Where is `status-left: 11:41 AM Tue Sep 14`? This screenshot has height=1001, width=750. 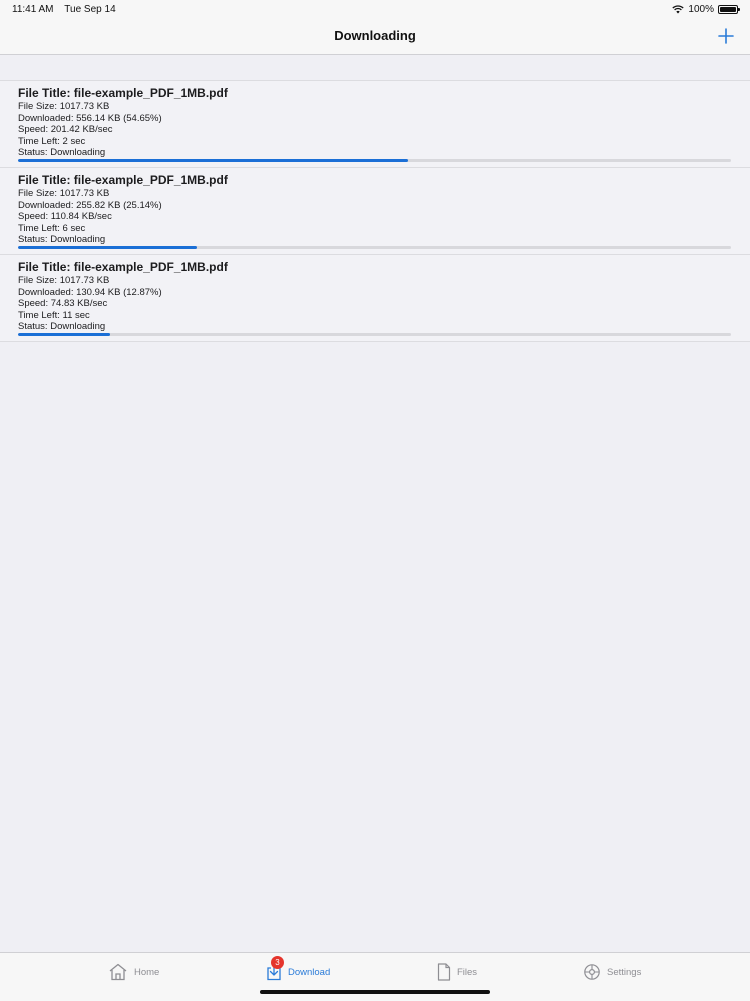
status-left: 11:41 AM Tue Sep 14 is located at coordinates (64, 9).